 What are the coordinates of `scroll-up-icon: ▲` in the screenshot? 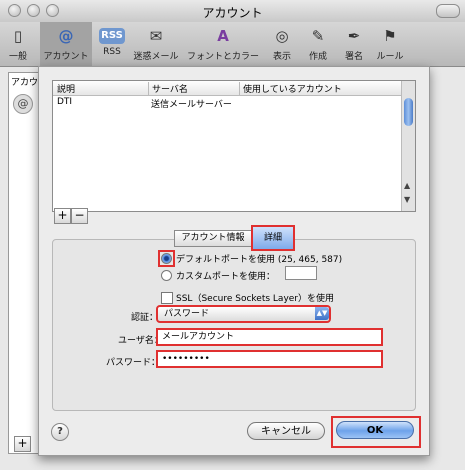 It's located at (407, 185).